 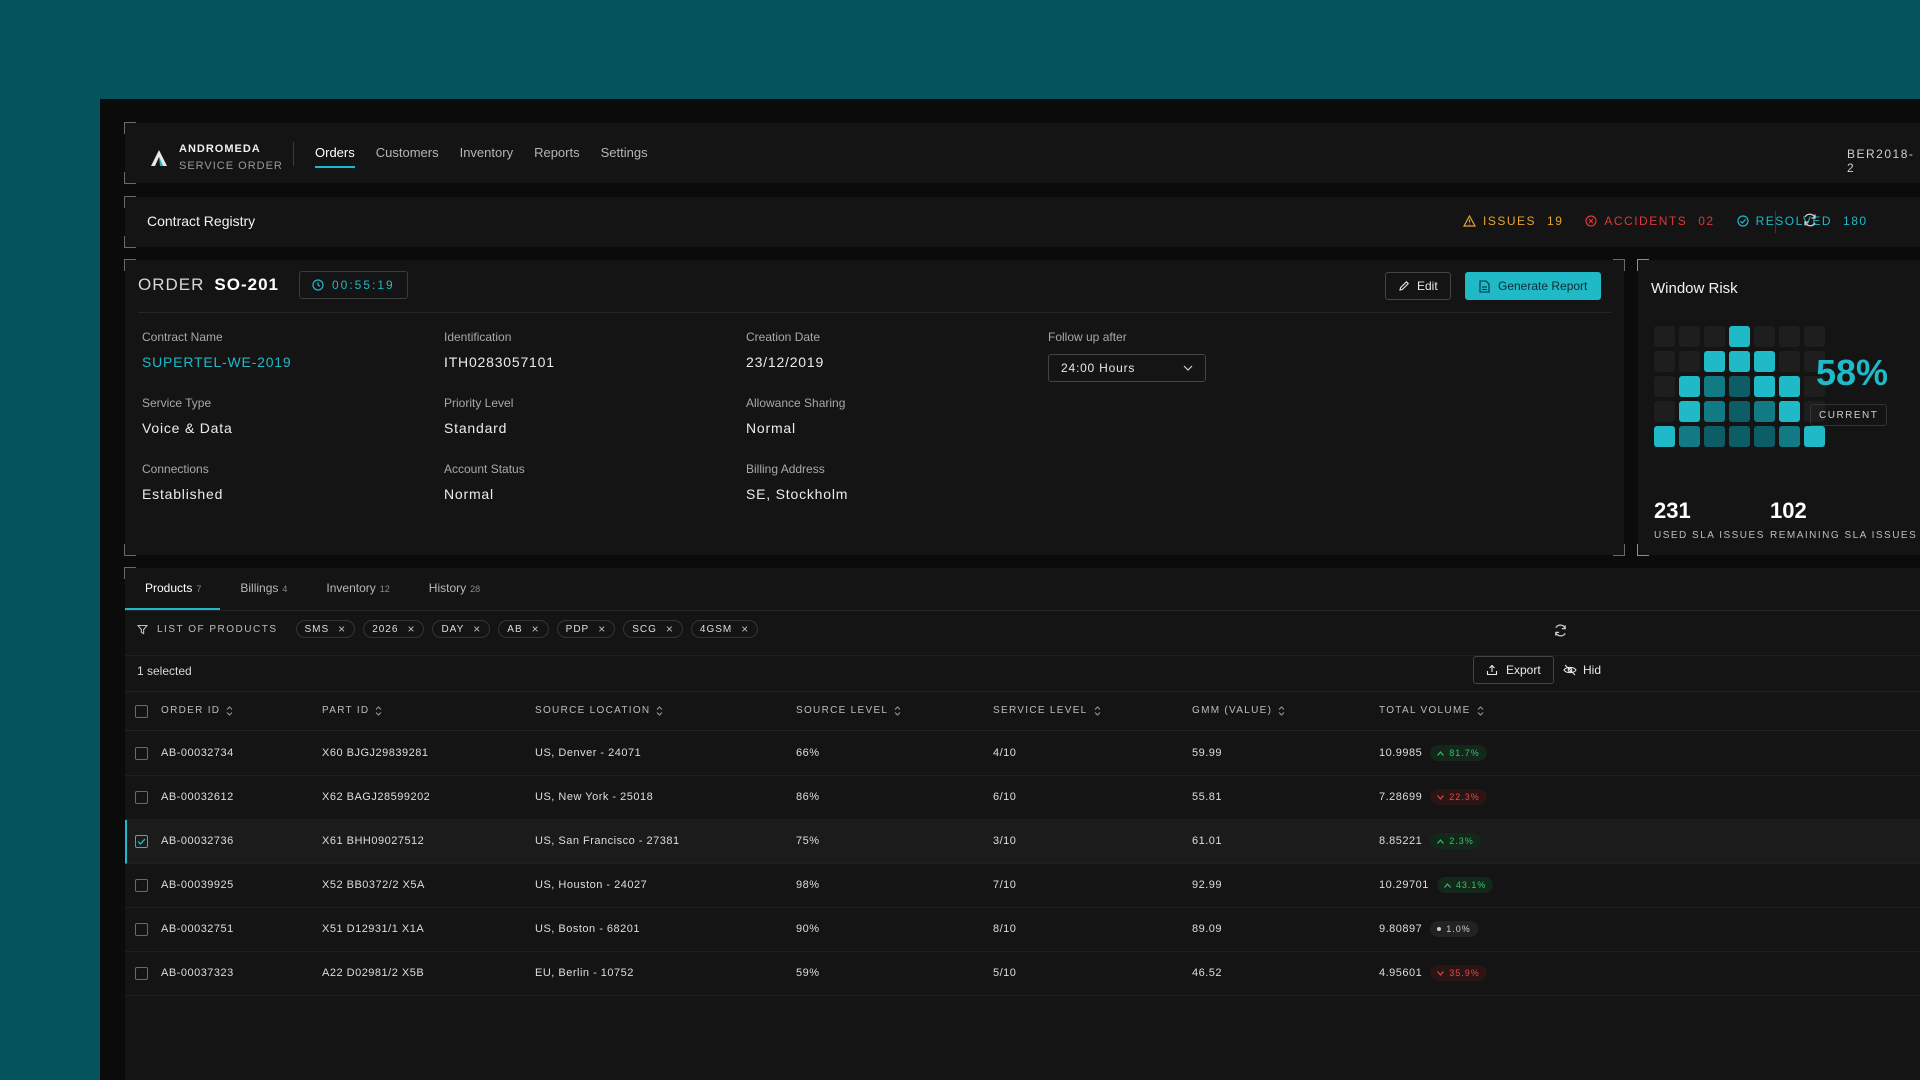 What do you see at coordinates (1592, 670) in the screenshot?
I see `hide-label: Hid` at bounding box center [1592, 670].